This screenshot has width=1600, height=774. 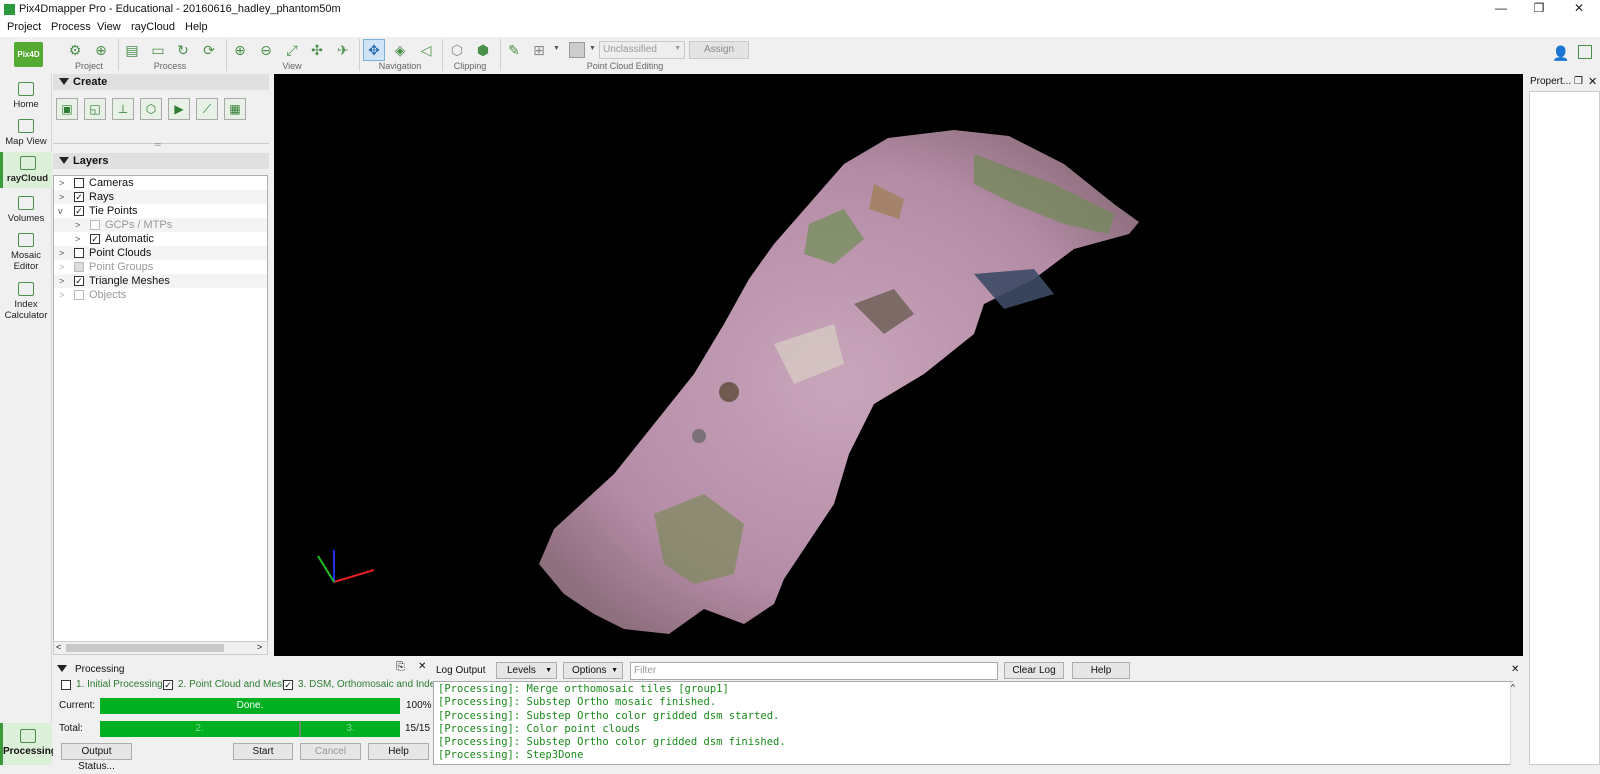 What do you see at coordinates (207, 109) in the screenshot?
I see `create-measure-icon: ⟋` at bounding box center [207, 109].